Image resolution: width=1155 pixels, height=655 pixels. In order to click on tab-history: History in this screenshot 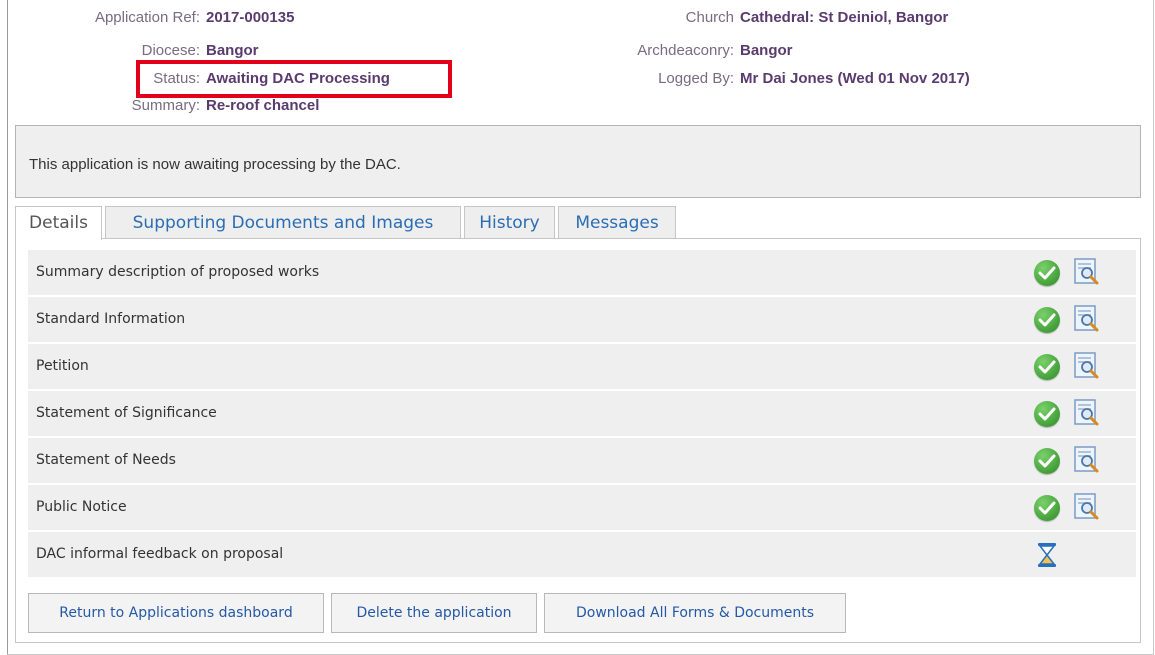, I will do `click(509, 222)`.